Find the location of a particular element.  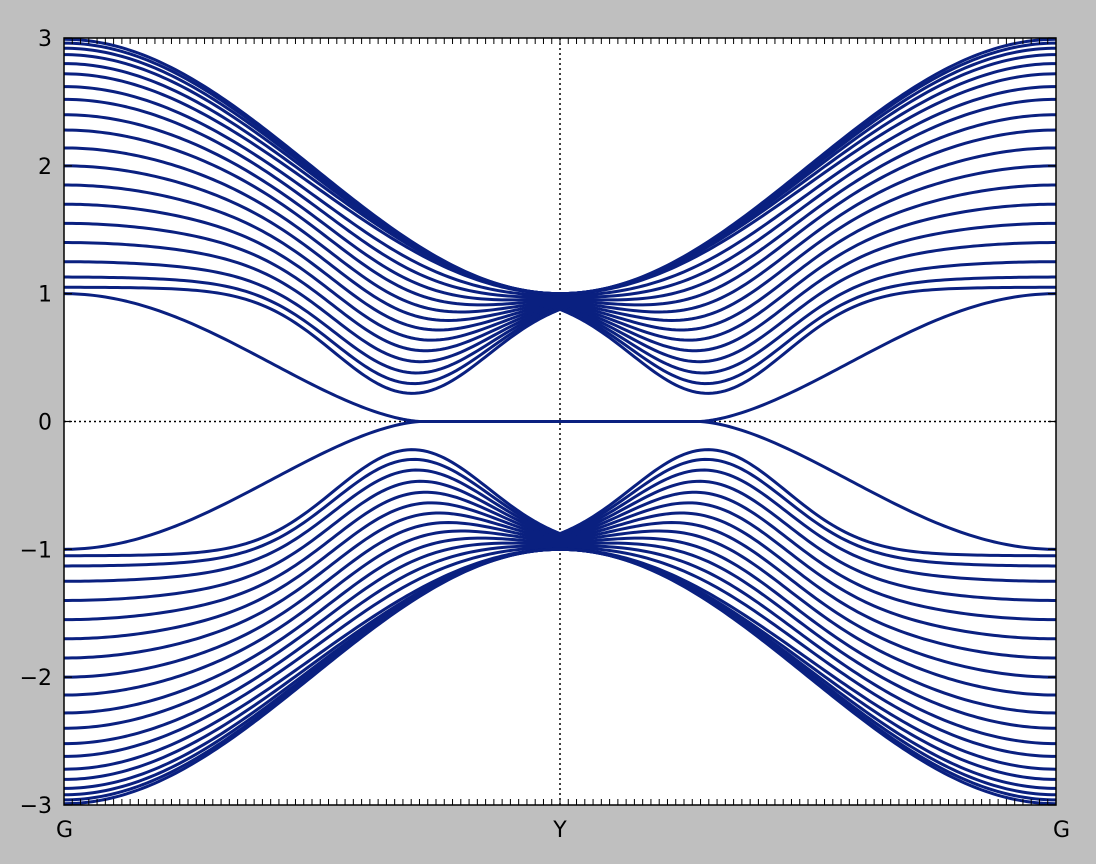

y-tick-label-2: −1 is located at coordinates (36, 550).